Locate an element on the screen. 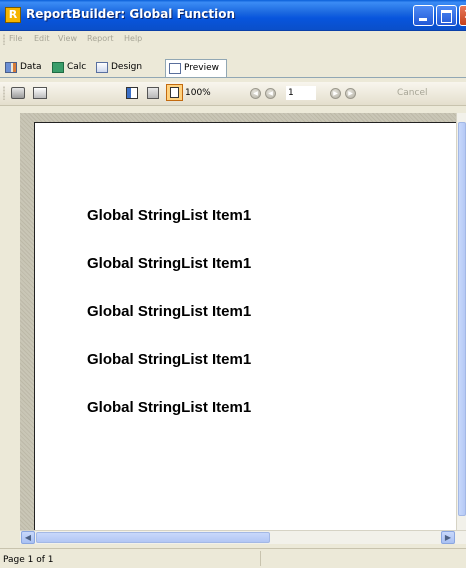 The width and height of the screenshot is (466, 568). hundred-percent-button is located at coordinates (174, 92).